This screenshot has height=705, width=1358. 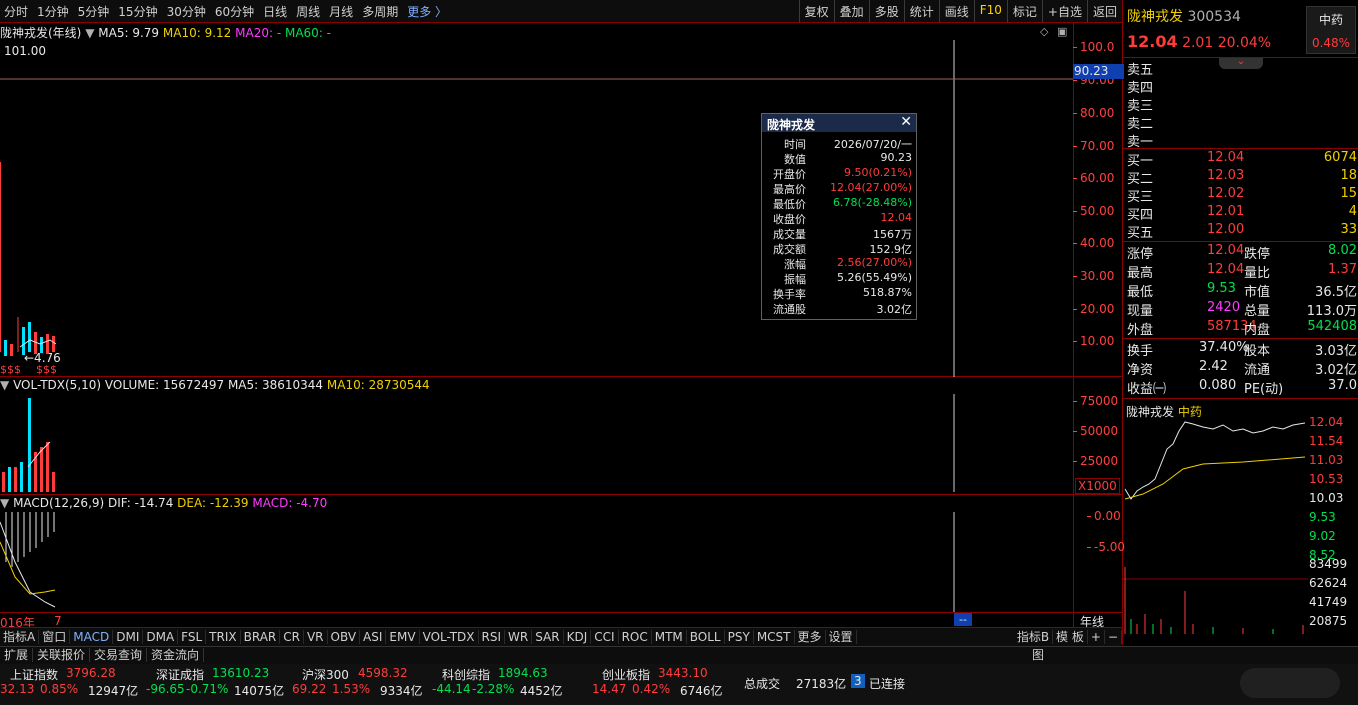 What do you see at coordinates (1095, 461) in the screenshot?
I see `volume-tick: 25000` at bounding box center [1095, 461].